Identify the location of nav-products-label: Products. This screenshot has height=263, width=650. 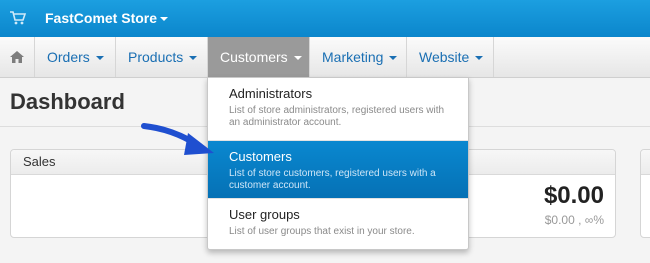
(156, 57).